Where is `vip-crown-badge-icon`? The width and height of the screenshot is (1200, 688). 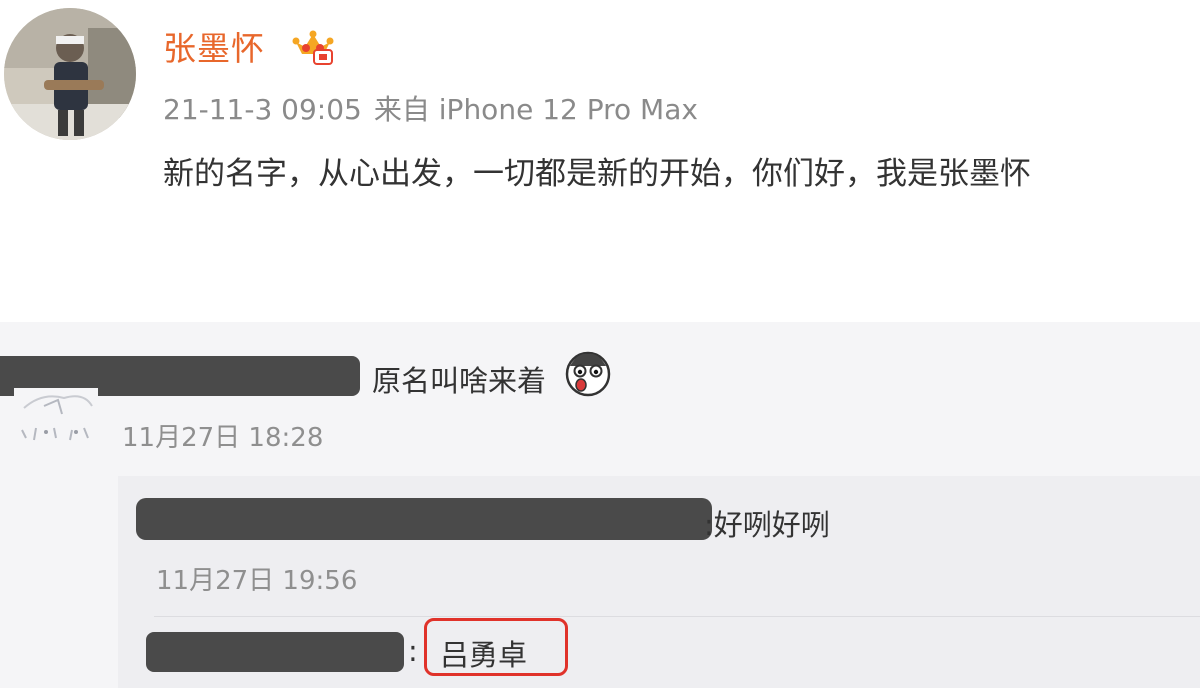
vip-crown-badge-icon is located at coordinates (313, 47).